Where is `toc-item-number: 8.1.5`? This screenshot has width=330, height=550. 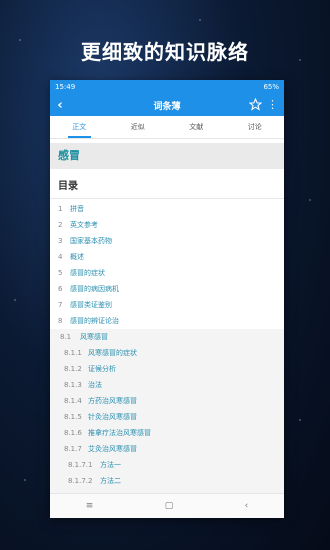 toc-item-number: 8.1.5 is located at coordinates (73, 417).